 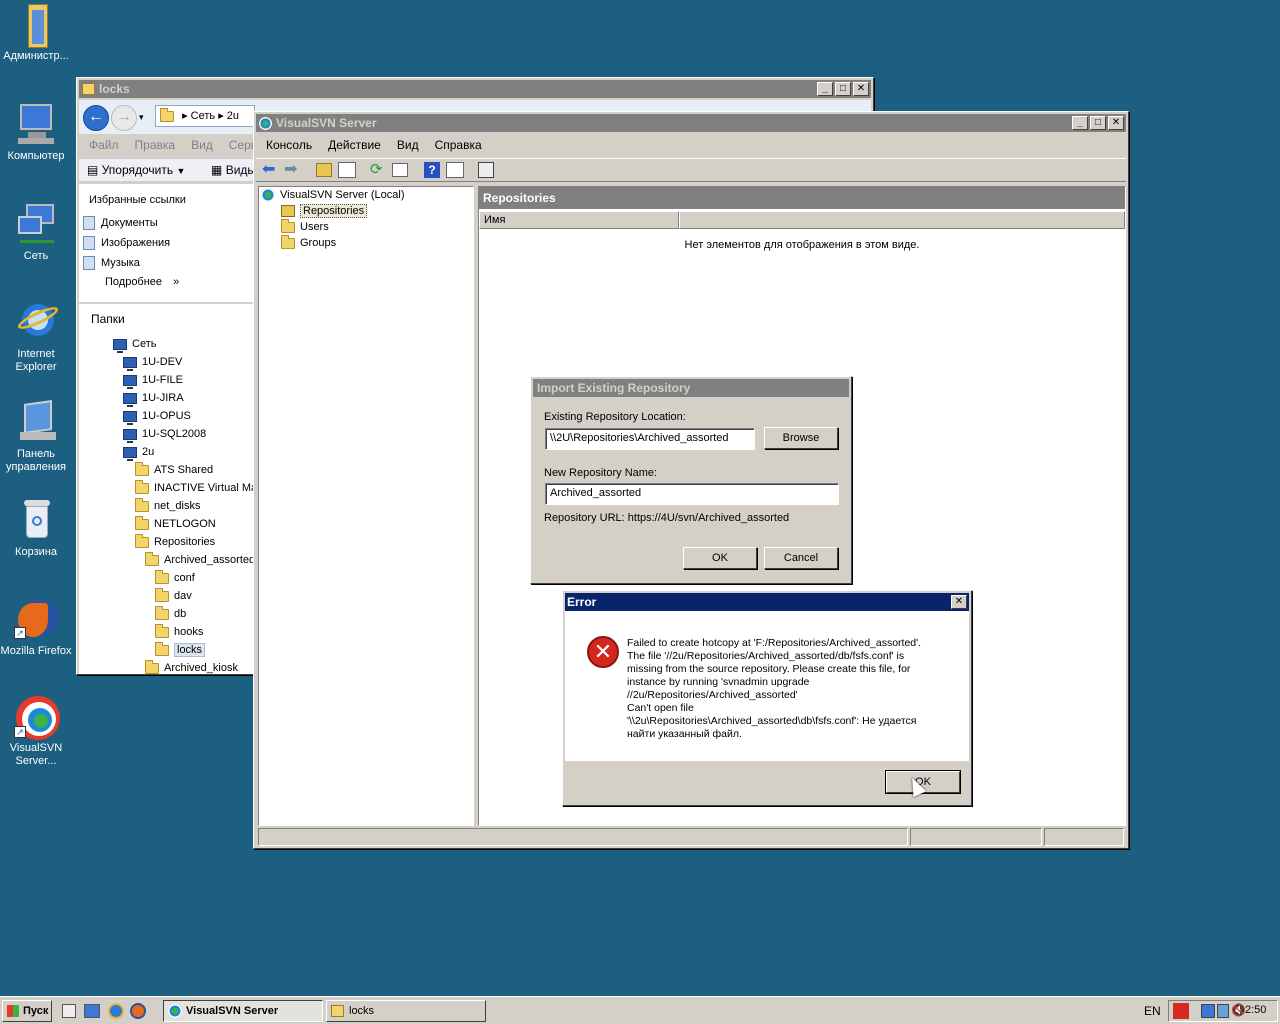 What do you see at coordinates (194, 487) in the screenshot?
I see `tree-item-inactive-virtual-mac: INACTIVE Virtual Mac` at bounding box center [194, 487].